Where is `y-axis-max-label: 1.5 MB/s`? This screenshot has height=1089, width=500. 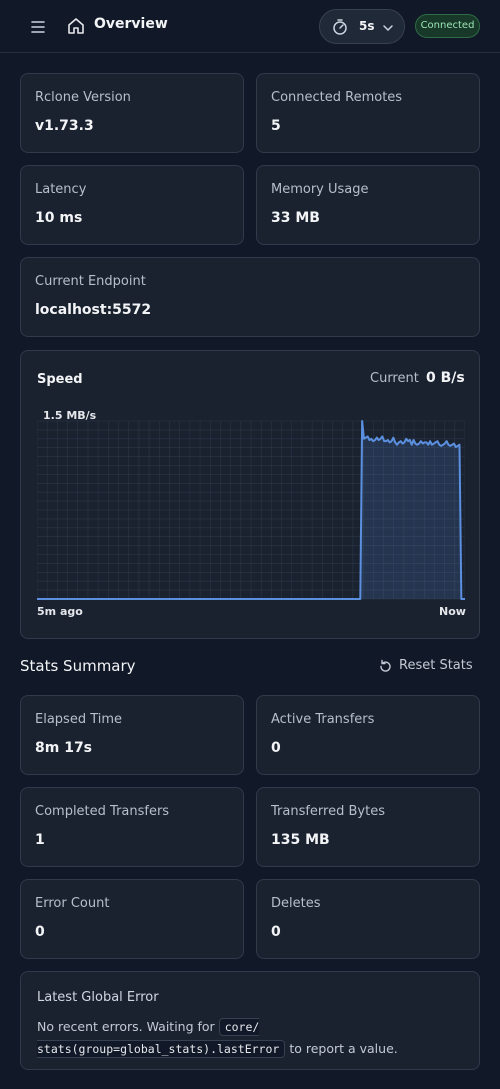
y-axis-max-label: 1.5 MB/s is located at coordinates (70, 415).